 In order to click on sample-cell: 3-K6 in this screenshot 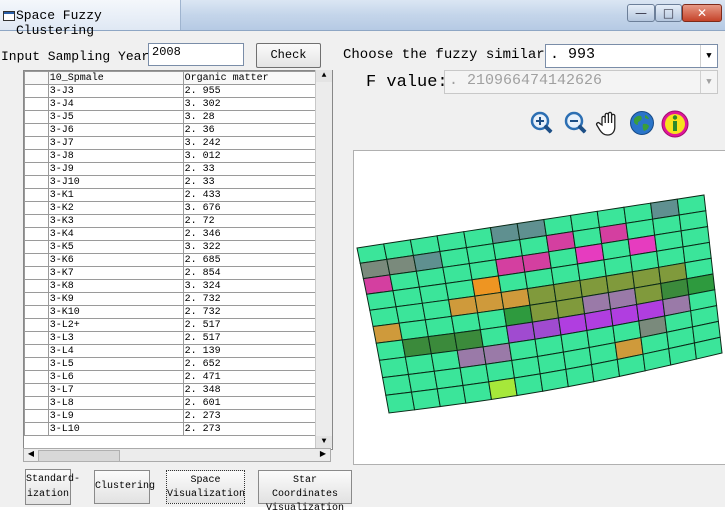, I will do `click(115, 260)`.